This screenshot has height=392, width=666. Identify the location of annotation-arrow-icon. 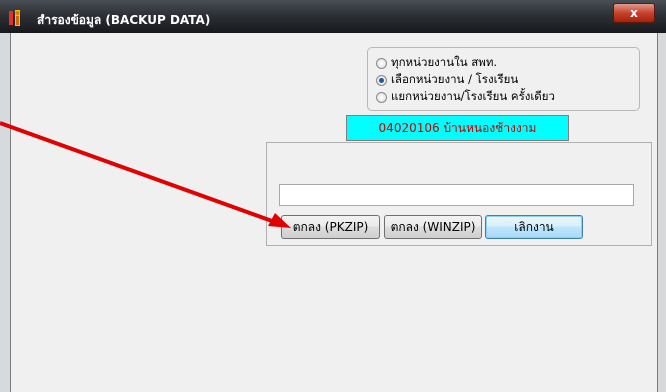
(145, 174).